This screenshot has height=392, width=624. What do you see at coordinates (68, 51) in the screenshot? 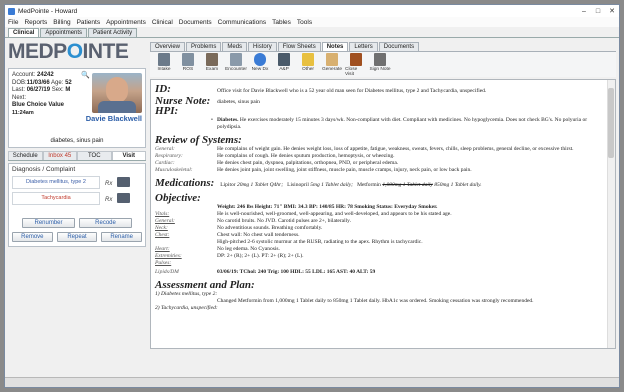
I see `medpointe-logo: MEDPOINTE` at bounding box center [68, 51].